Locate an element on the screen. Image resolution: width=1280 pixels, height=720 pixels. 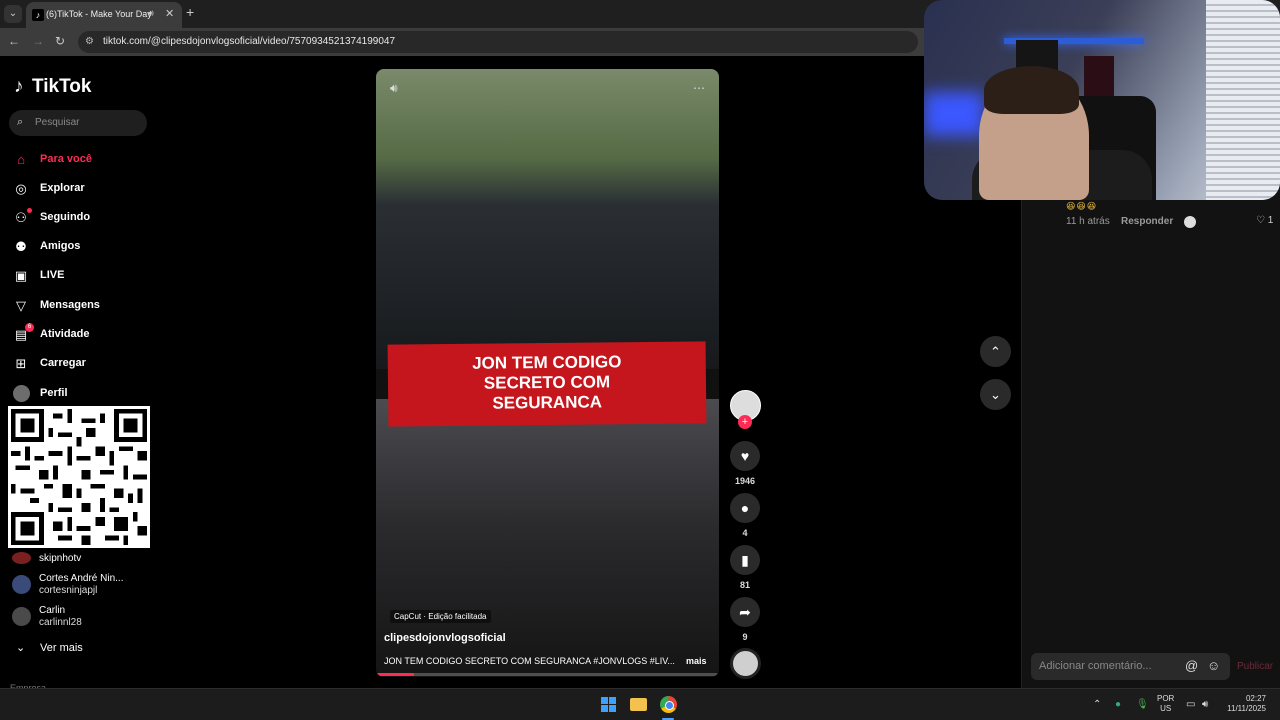
sidebar-item-seguindo: ⚇ Seguindo is located at coordinates (83, 218).